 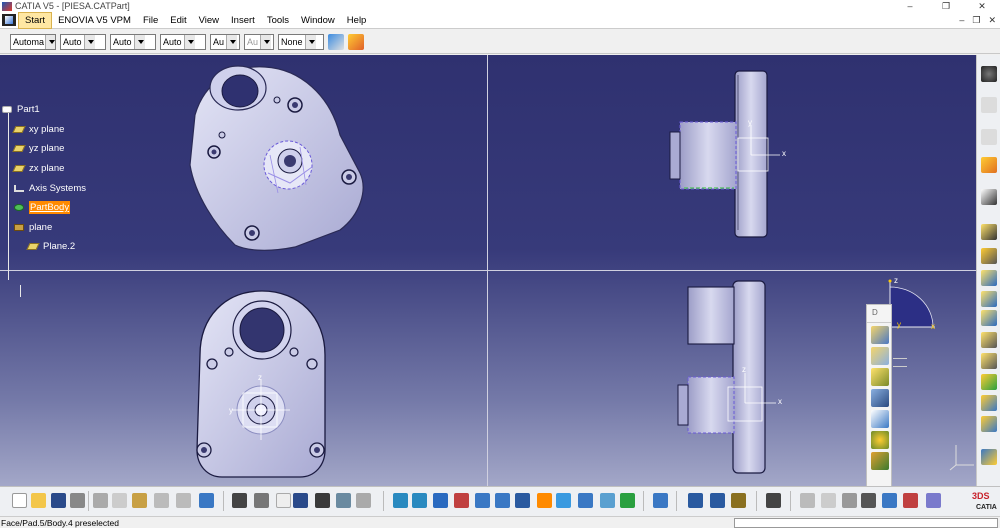 What do you see at coordinates (119, 500) in the screenshot?
I see `copy-icon` at bounding box center [119, 500].